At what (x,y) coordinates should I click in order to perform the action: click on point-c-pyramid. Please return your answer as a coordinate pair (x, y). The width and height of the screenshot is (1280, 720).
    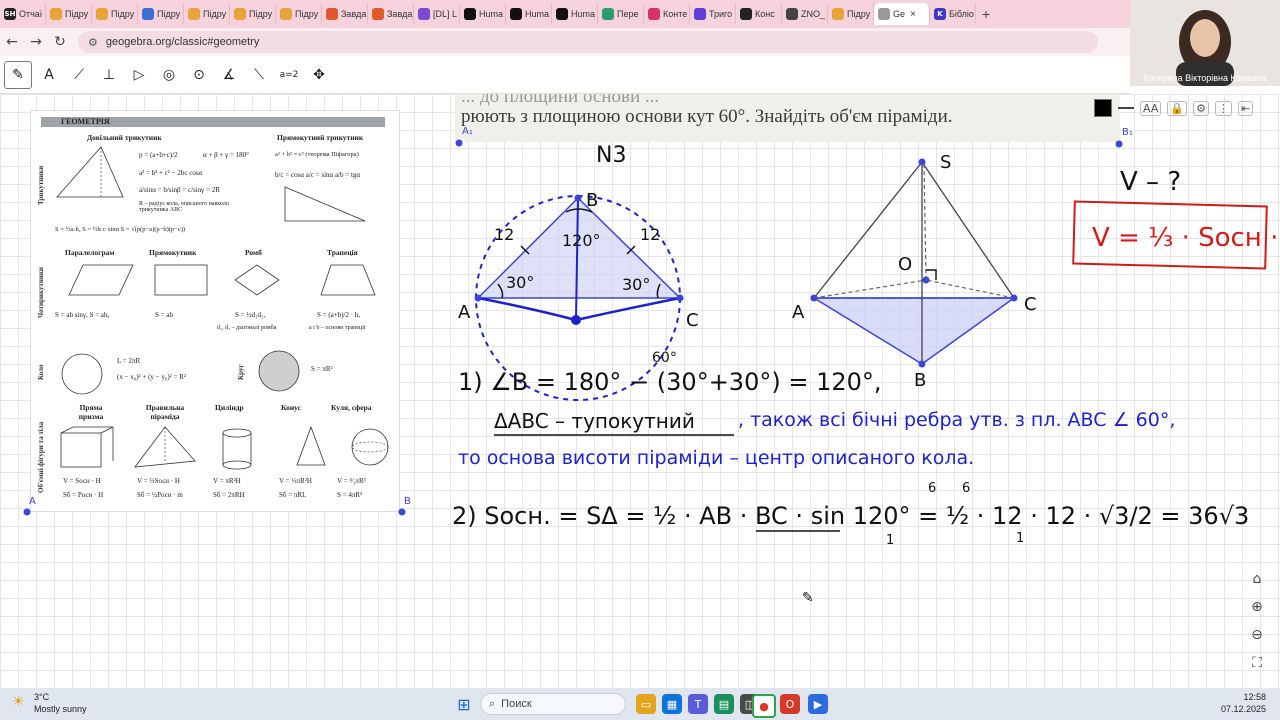
    Looking at the image, I should click on (1014, 298).